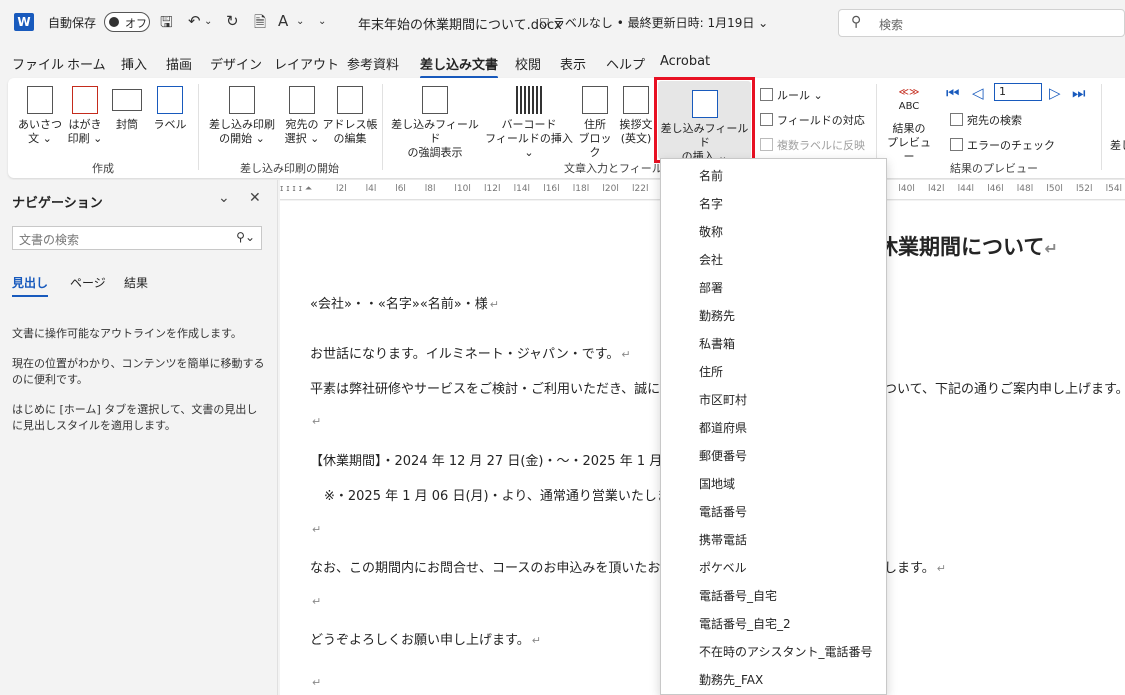  Describe the element at coordinates (636, 131) in the screenshot. I see `greeting-line-label: 挨拶文 (英文)` at that location.